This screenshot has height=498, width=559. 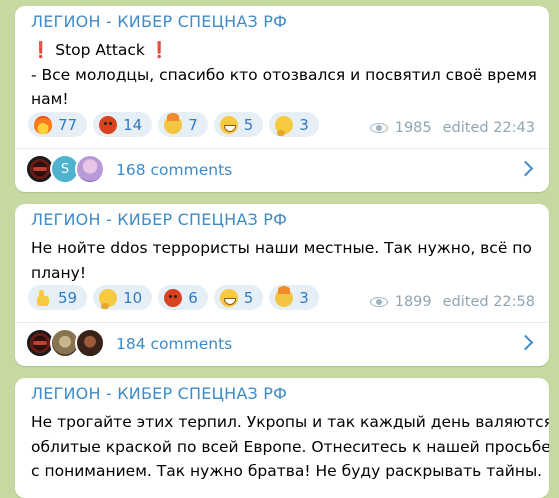 What do you see at coordinates (133, 124) in the screenshot?
I see `reaction-count: 14` at bounding box center [133, 124].